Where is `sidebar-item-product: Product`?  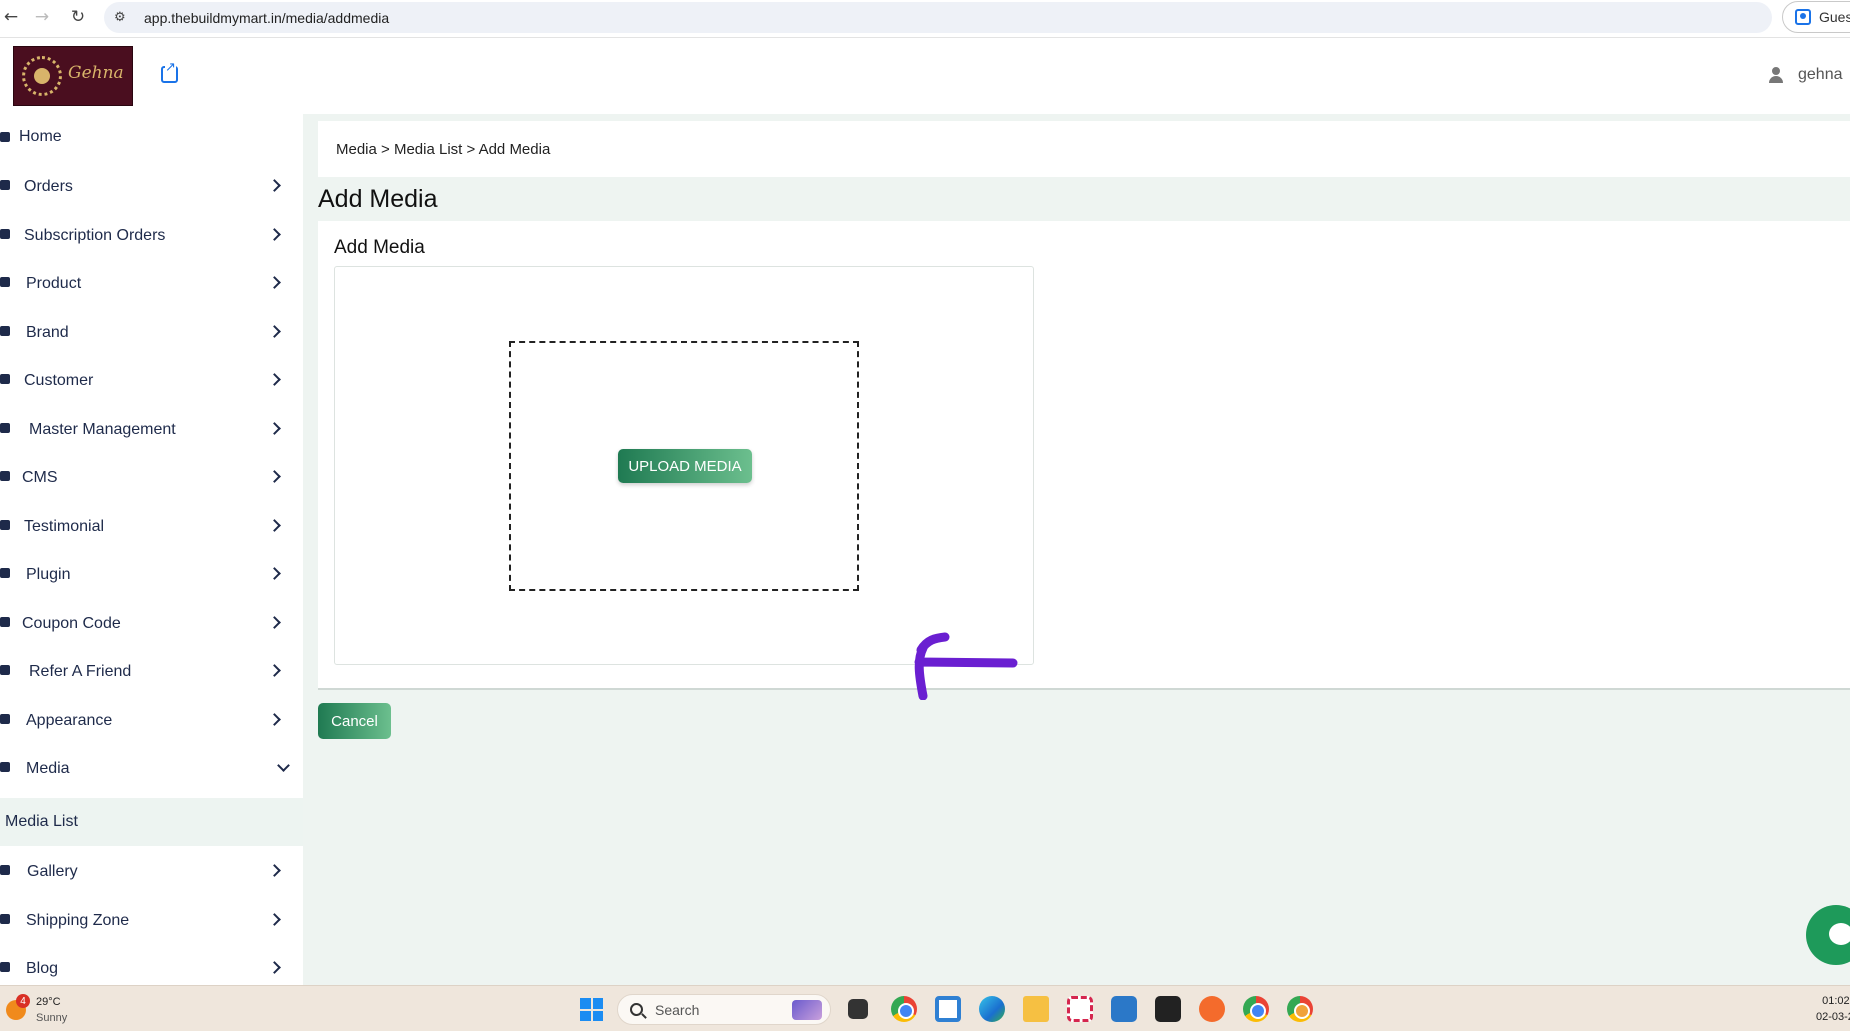 sidebar-item-product: Product is located at coordinates (151, 284).